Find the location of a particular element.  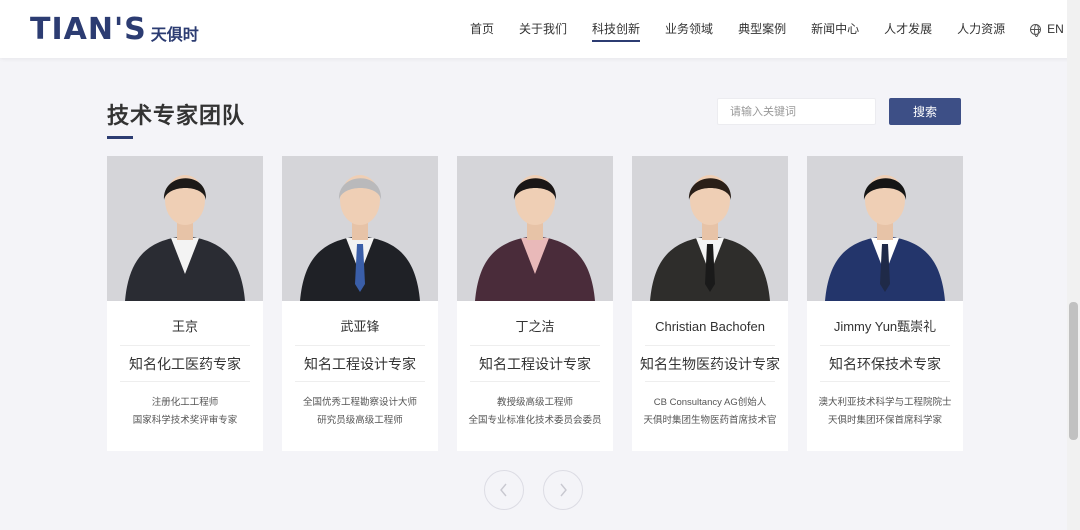

expert-title: 知名环保技术专家 is located at coordinates (885, 364).